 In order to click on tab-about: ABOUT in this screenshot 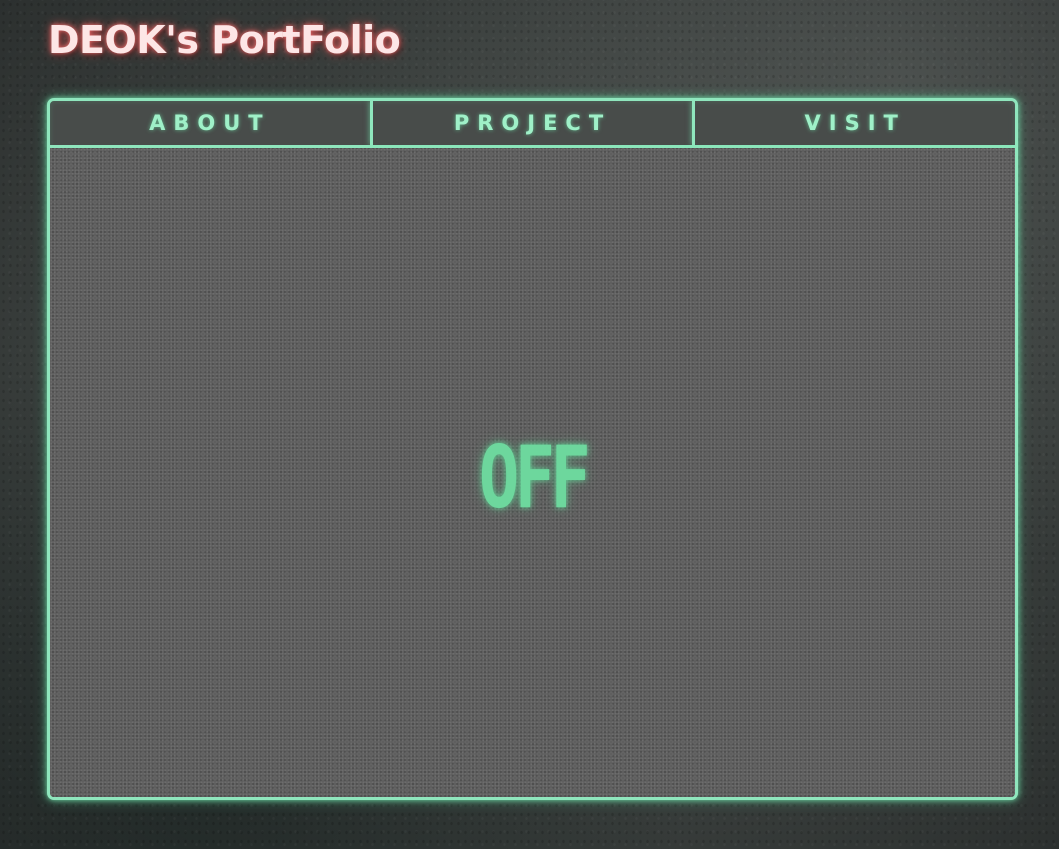, I will do `click(210, 123)`.